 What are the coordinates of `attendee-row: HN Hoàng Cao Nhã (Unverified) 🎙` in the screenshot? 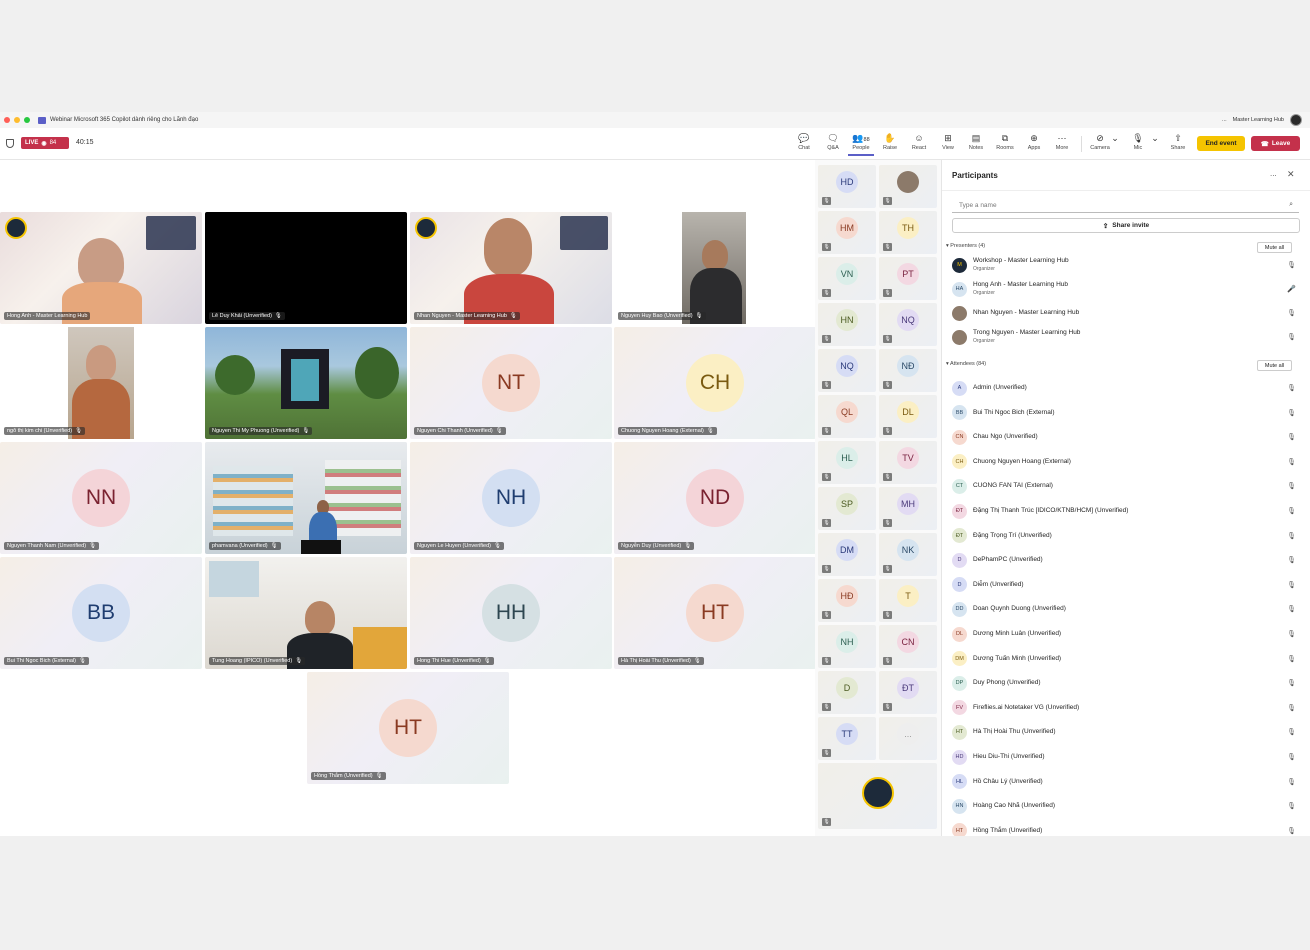 It's located at (1127, 806).